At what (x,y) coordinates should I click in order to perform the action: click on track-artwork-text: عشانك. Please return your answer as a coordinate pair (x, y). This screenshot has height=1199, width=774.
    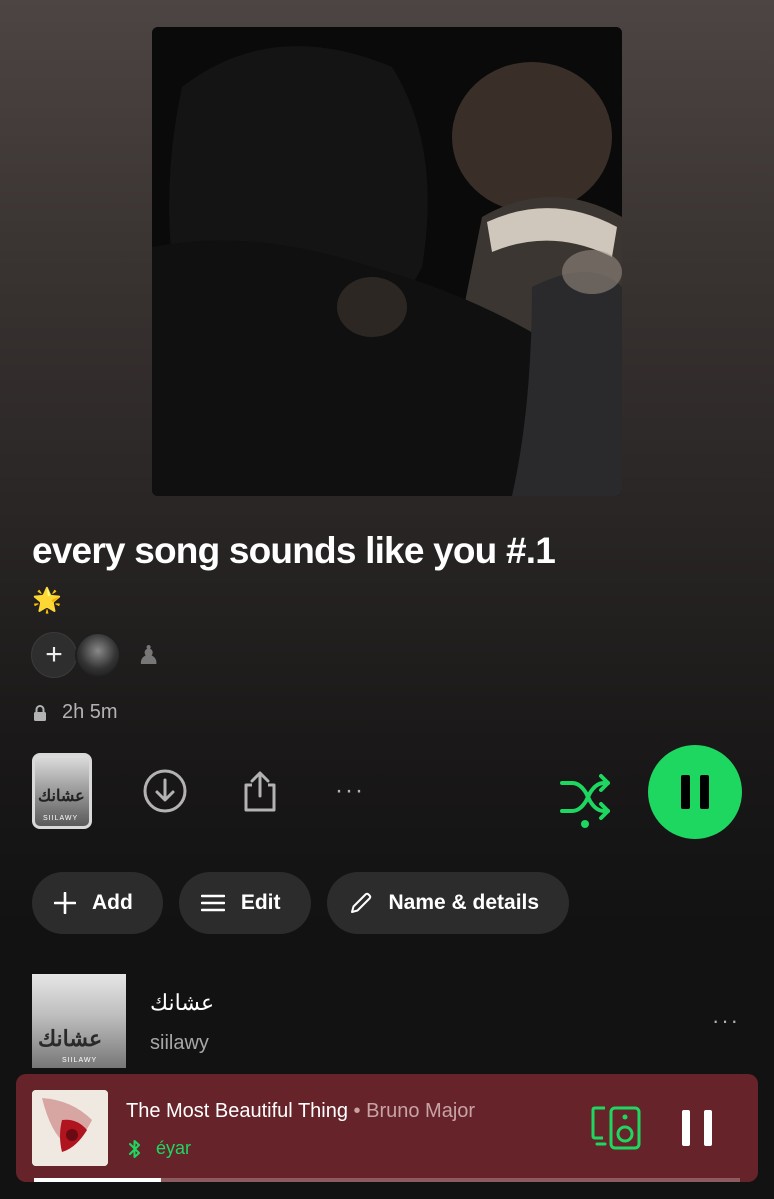
    Looking at the image, I should click on (70, 1038).